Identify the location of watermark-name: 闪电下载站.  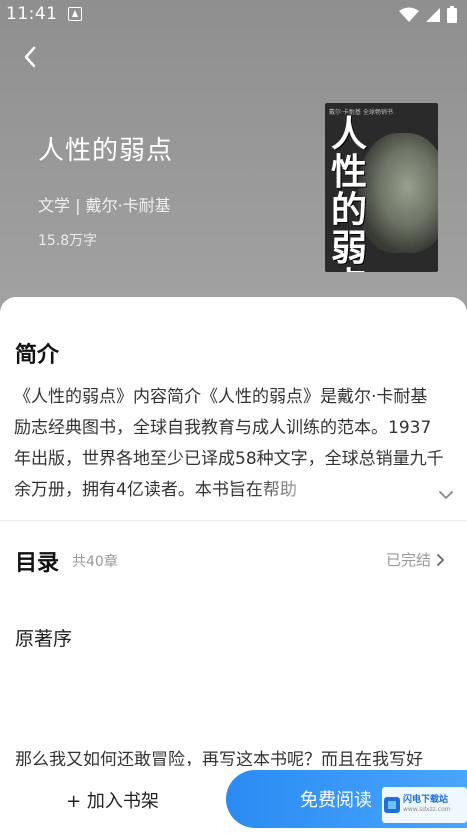
(426, 800).